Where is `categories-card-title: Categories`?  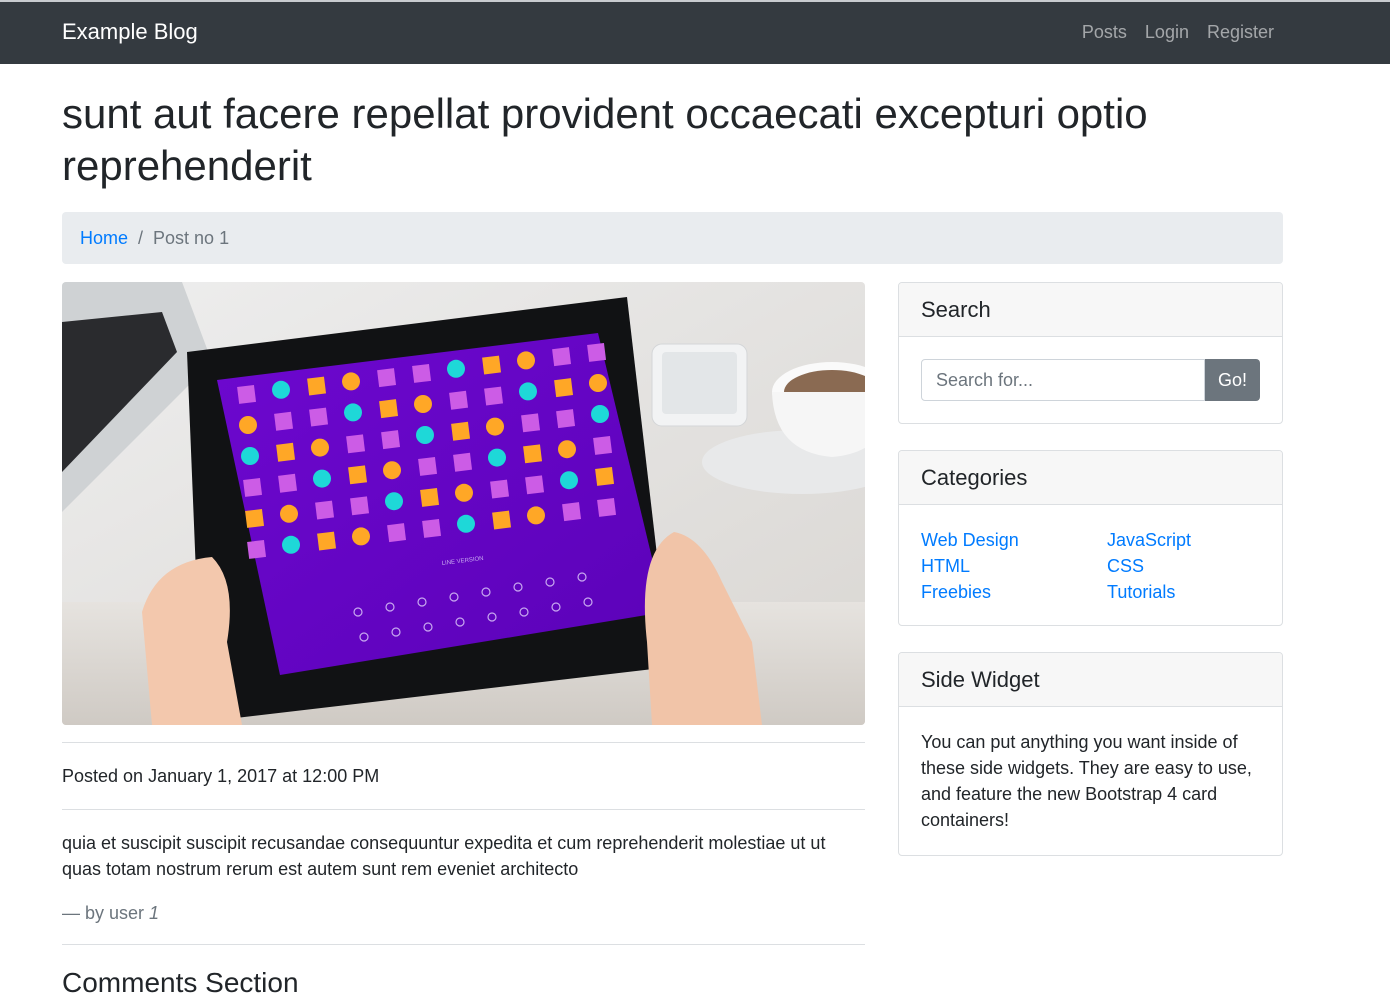 categories-card-title: Categories is located at coordinates (1090, 478).